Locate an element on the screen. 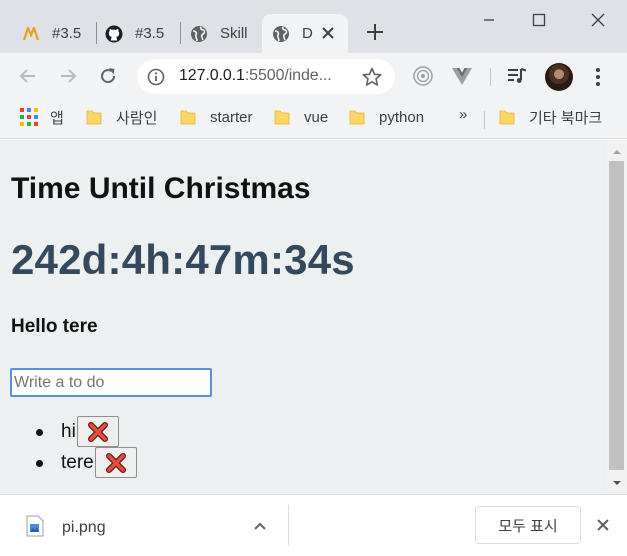 The image size is (627, 556). bookmark-label: python is located at coordinates (402, 117).